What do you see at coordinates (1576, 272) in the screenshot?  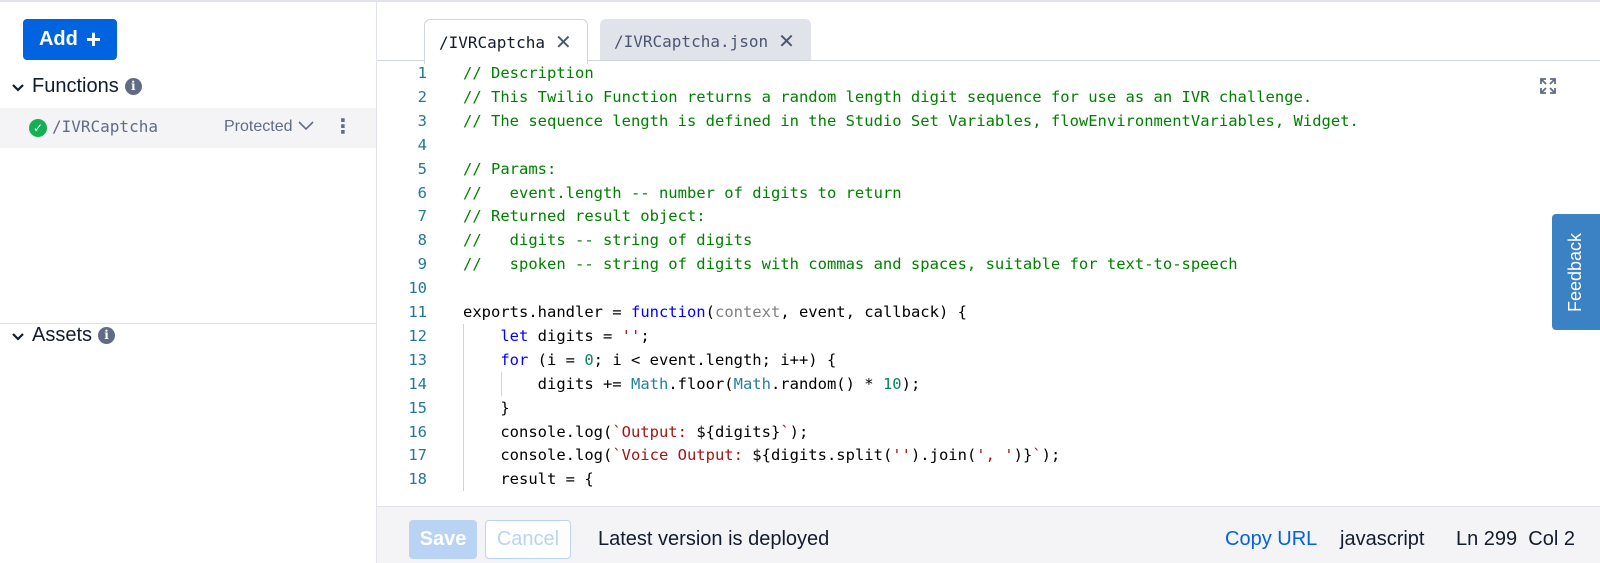 I see `feedback-button: Feedback` at bounding box center [1576, 272].